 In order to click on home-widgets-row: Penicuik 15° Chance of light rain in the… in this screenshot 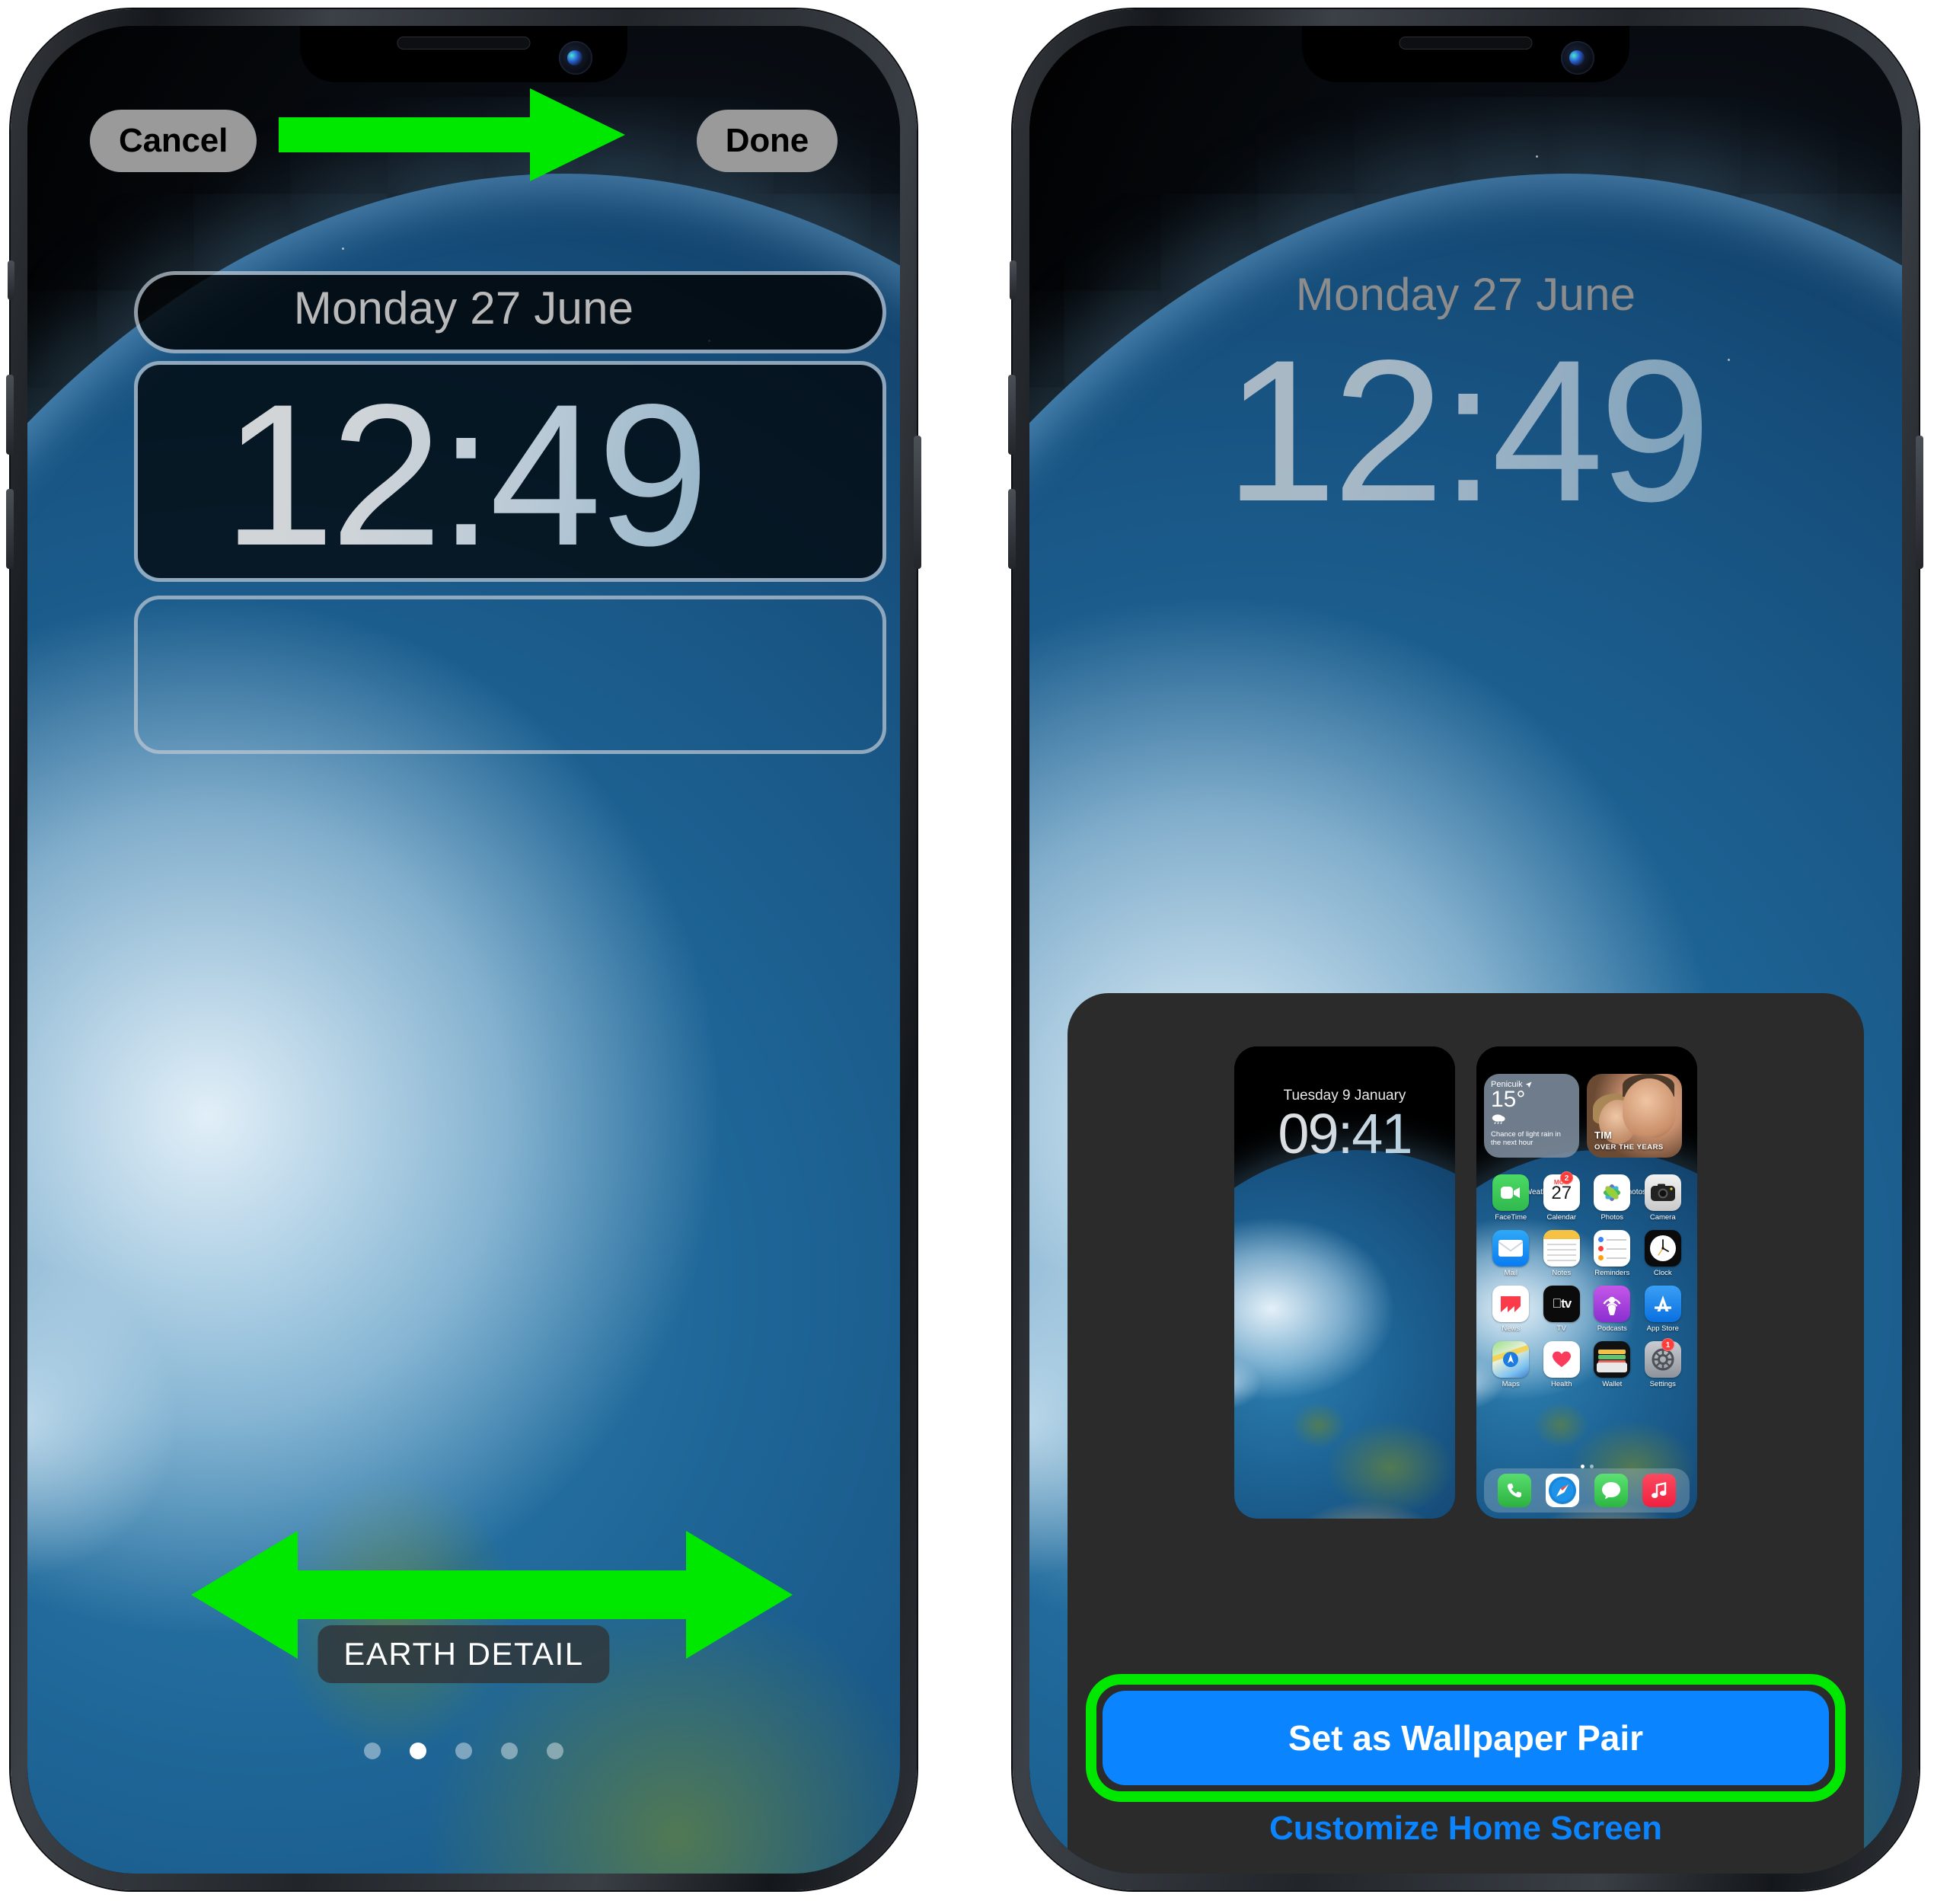, I will do `click(1587, 1135)`.